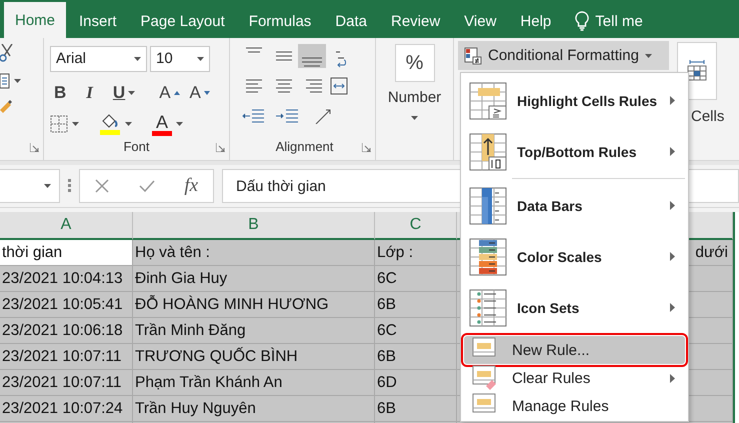 The height and width of the screenshot is (423, 739). Describe the element at coordinates (254, 357) in the screenshot. I see `table-cell: TRƯƠNG QUỐC BÌNH` at that location.